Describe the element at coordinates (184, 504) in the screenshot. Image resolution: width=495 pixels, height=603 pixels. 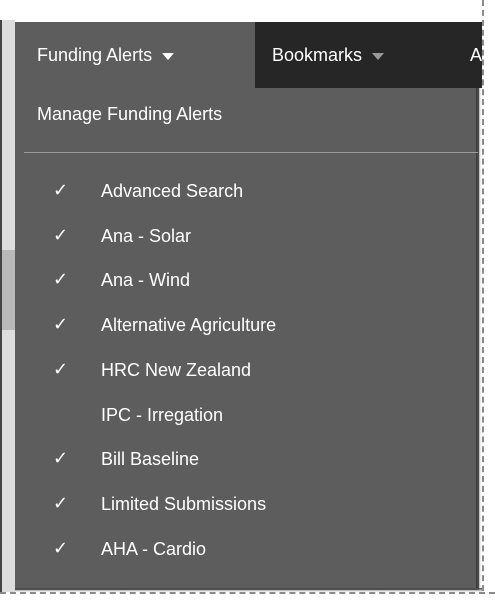
I see `menu-item-label: Limited Submissions` at that location.